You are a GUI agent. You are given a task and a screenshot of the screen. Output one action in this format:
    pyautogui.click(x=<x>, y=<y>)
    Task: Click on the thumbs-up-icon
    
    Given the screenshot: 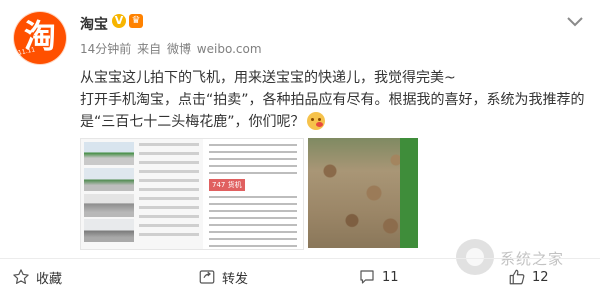 What is the action you would take?
    pyautogui.click(x=517, y=277)
    